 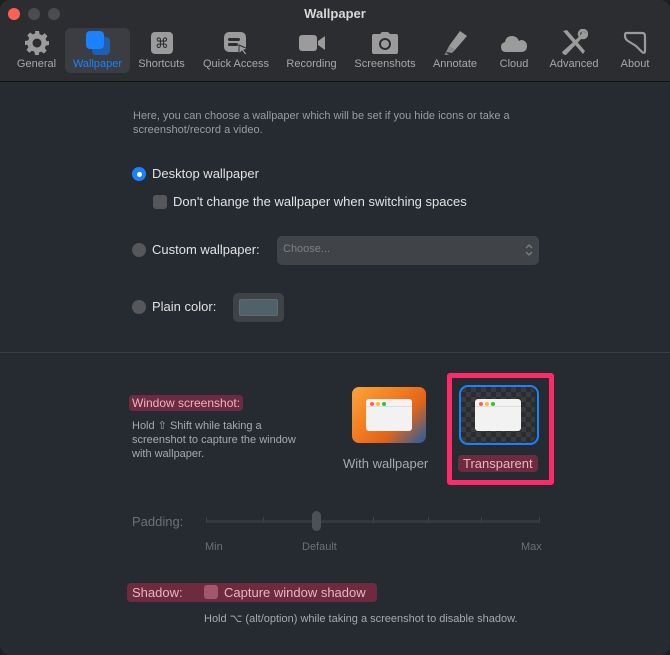 What do you see at coordinates (319, 547) in the screenshot?
I see `padding-default-label: Default` at bounding box center [319, 547].